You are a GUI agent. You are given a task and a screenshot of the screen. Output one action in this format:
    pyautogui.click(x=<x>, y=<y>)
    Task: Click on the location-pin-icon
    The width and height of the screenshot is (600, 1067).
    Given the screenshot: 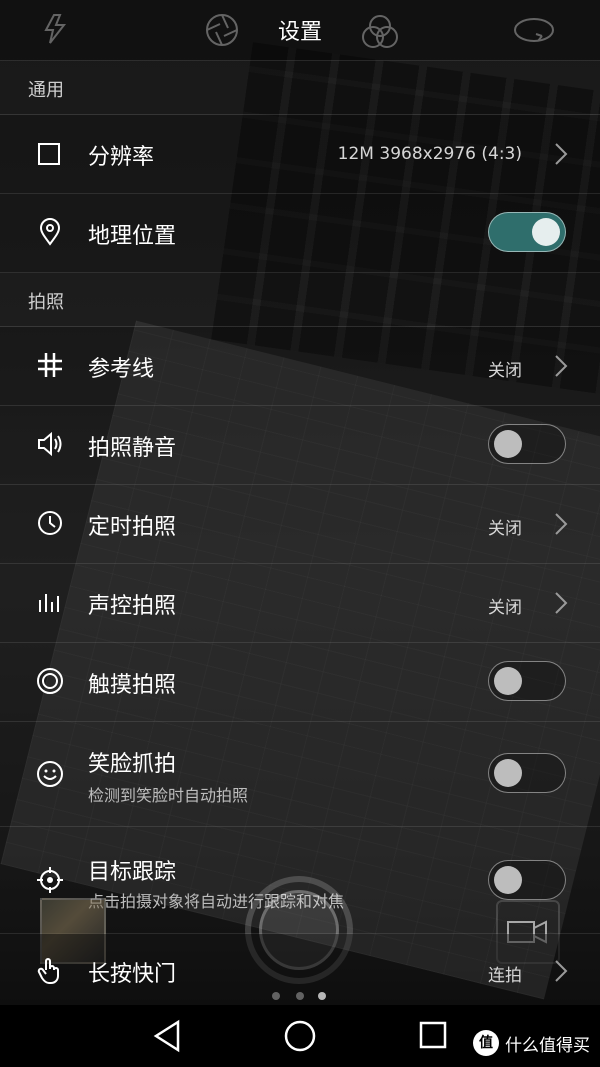 What is the action you would take?
    pyautogui.click(x=50, y=232)
    